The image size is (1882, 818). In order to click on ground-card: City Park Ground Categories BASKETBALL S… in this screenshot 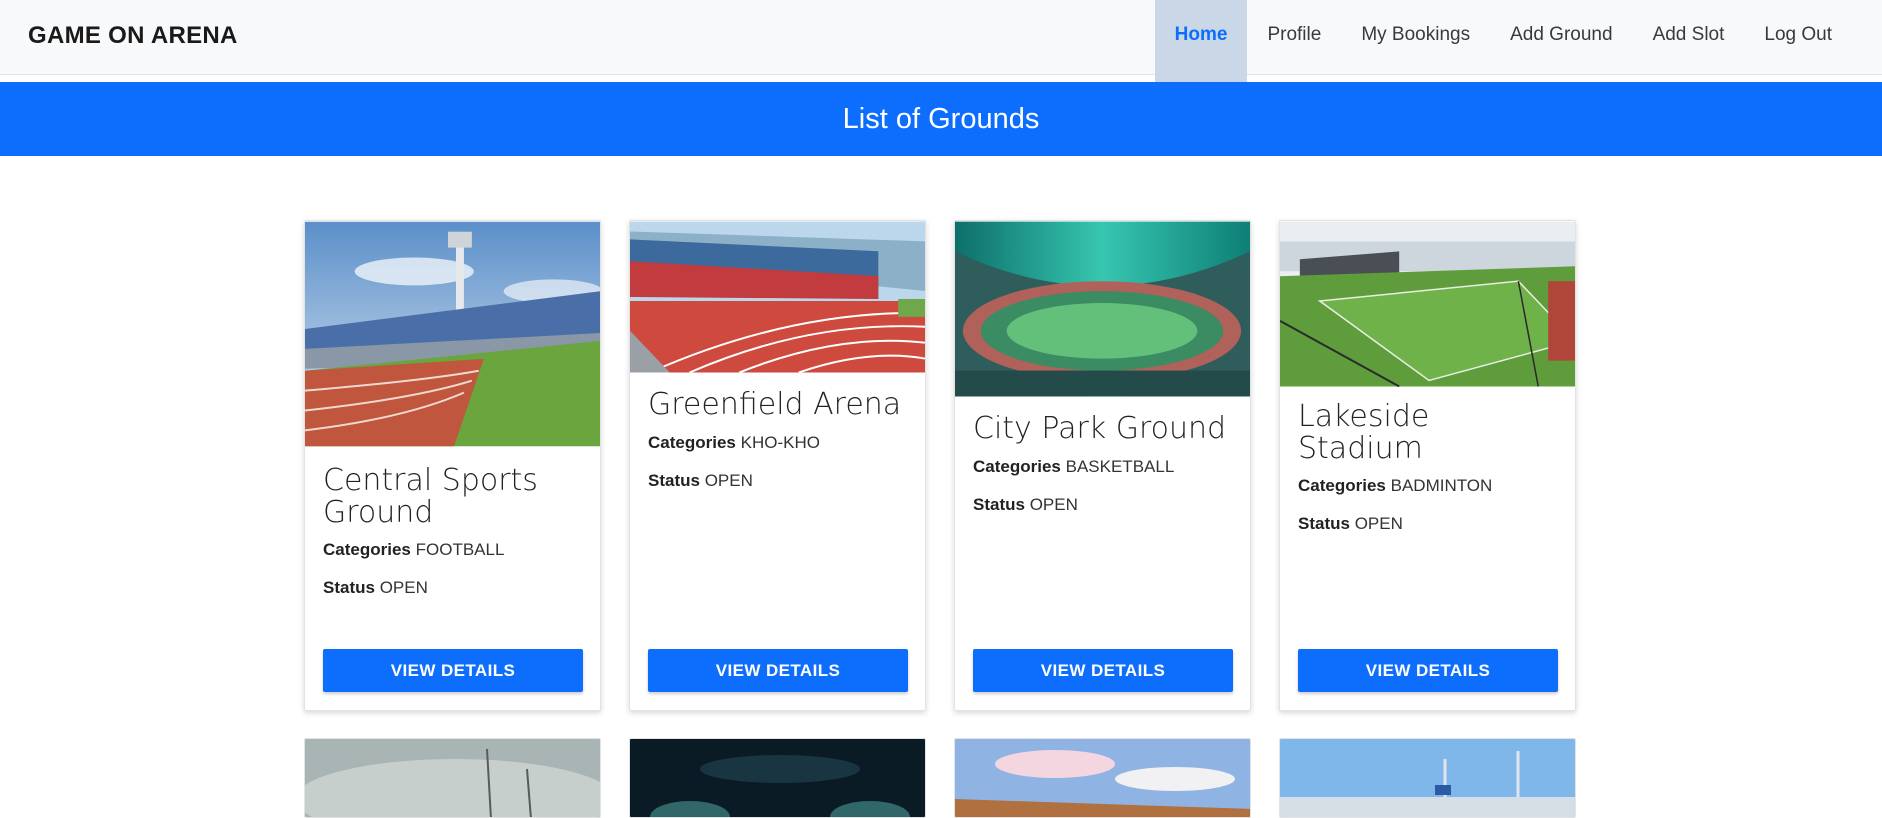, I will do `click(1102, 465)`.